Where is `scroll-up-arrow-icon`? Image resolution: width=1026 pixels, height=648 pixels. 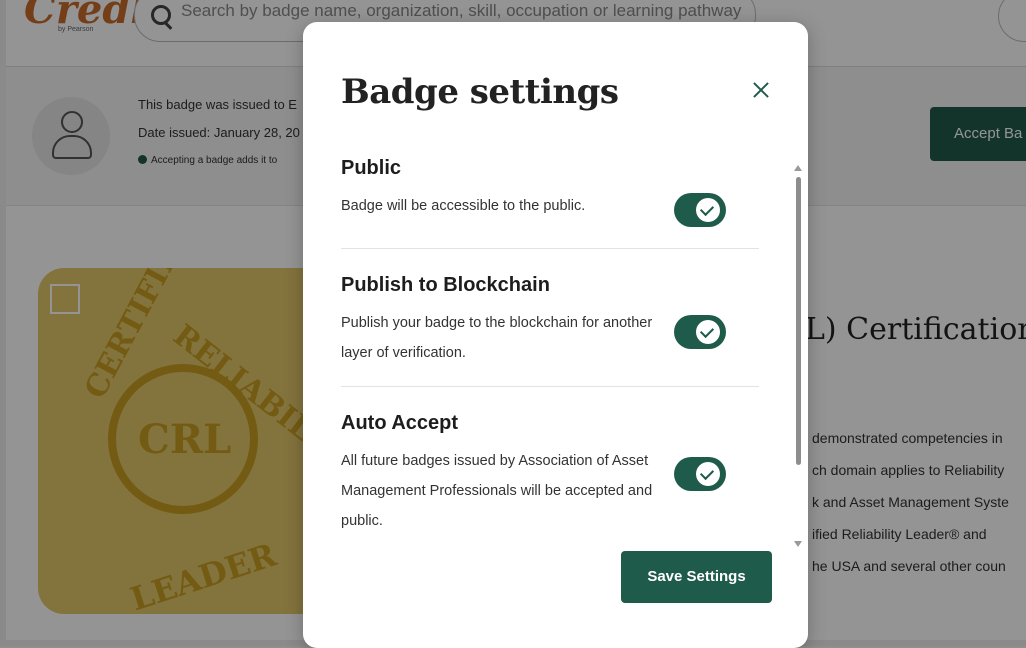 scroll-up-arrow-icon is located at coordinates (798, 168).